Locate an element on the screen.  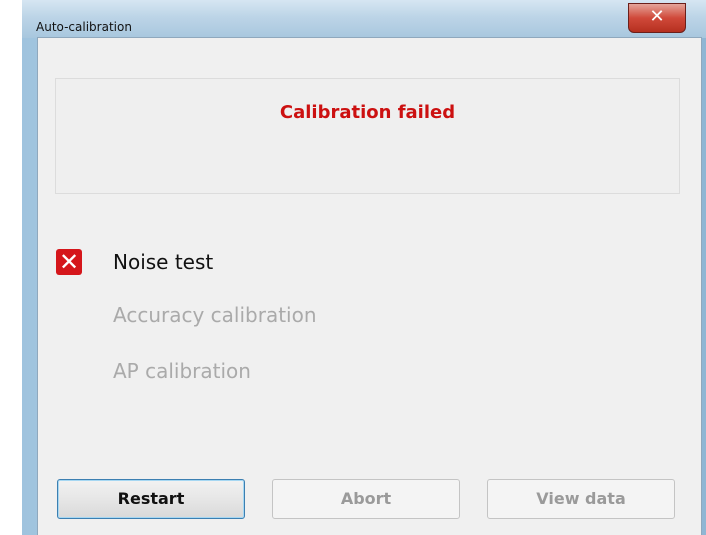
view-data-button: View data is located at coordinates (581, 499).